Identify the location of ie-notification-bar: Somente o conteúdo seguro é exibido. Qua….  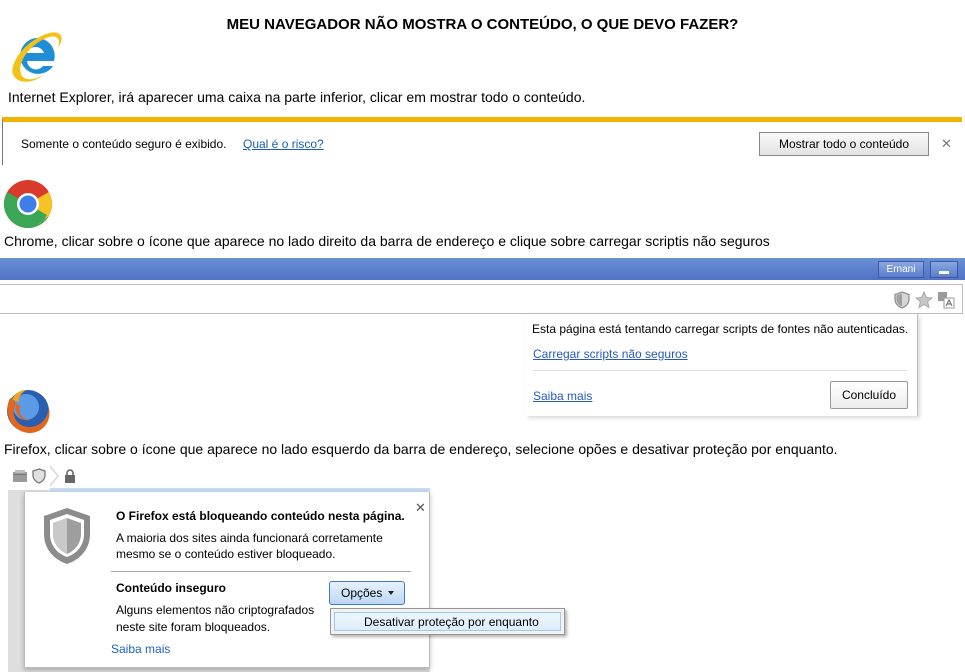
(482, 141).